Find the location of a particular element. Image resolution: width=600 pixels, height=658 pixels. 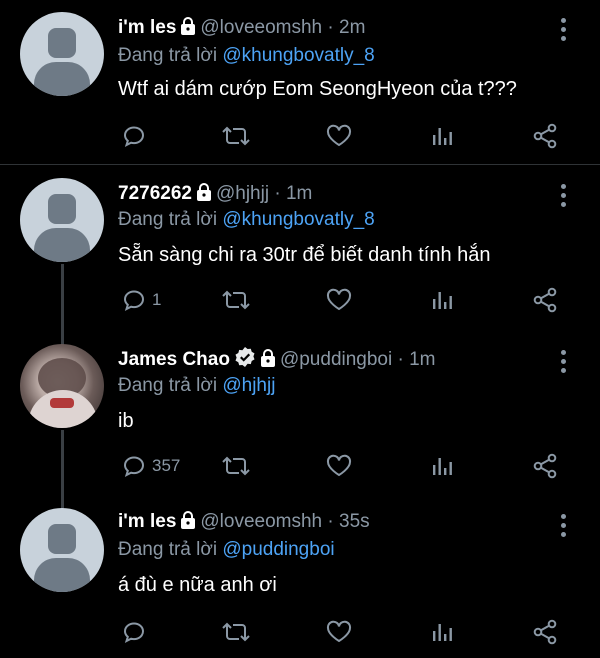

replying-to: Đang trả lời @hjhjj is located at coordinates (196, 386).